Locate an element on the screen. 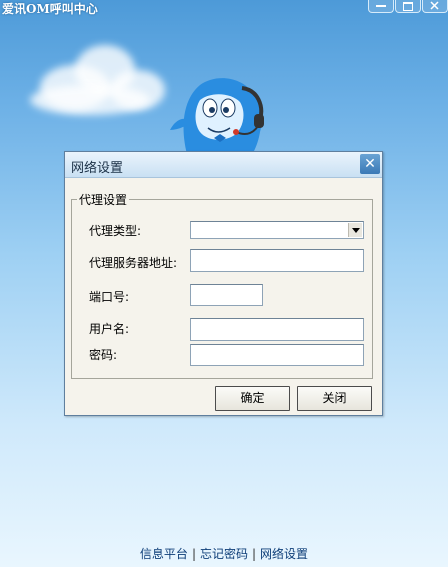 The width and height of the screenshot is (448, 567). port-field is located at coordinates (226, 295).